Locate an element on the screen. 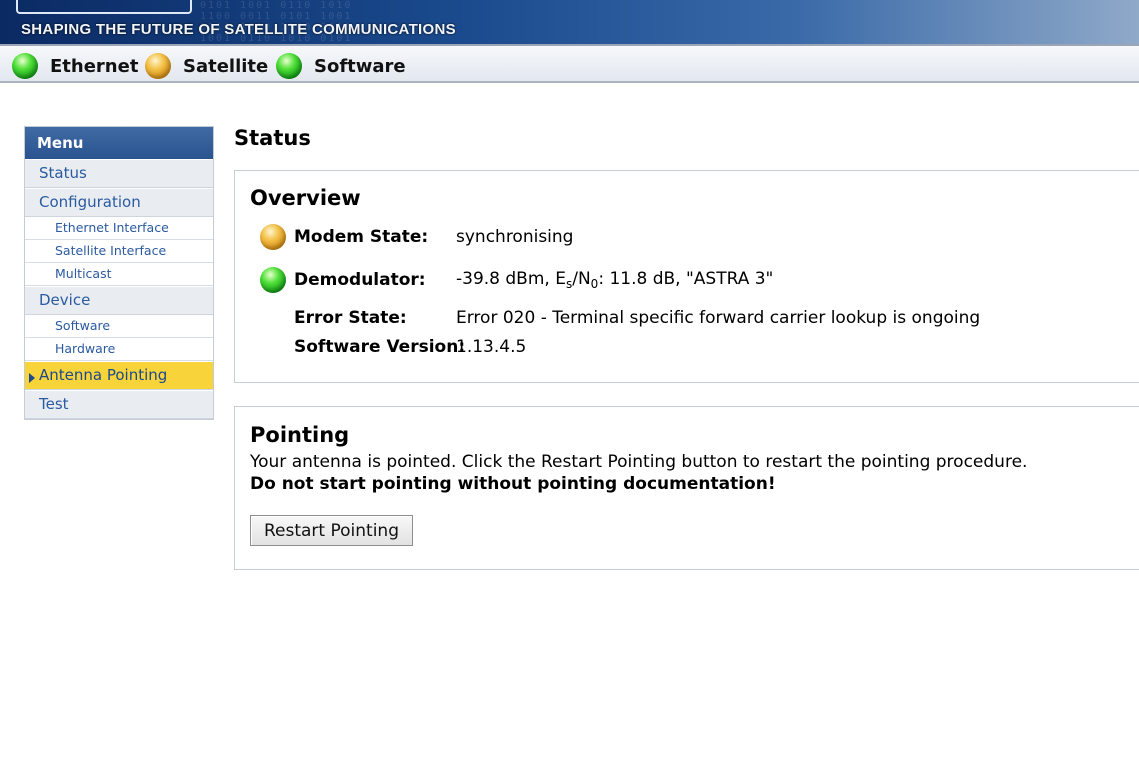 This screenshot has width=1139, height=760. overview-heading: Overview is located at coordinates (305, 198).